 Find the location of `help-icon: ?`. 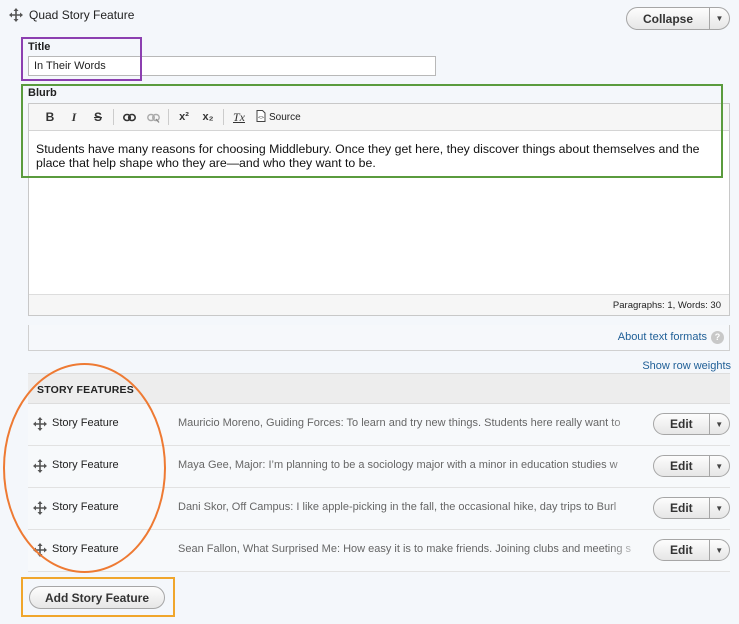

help-icon: ? is located at coordinates (717, 337).